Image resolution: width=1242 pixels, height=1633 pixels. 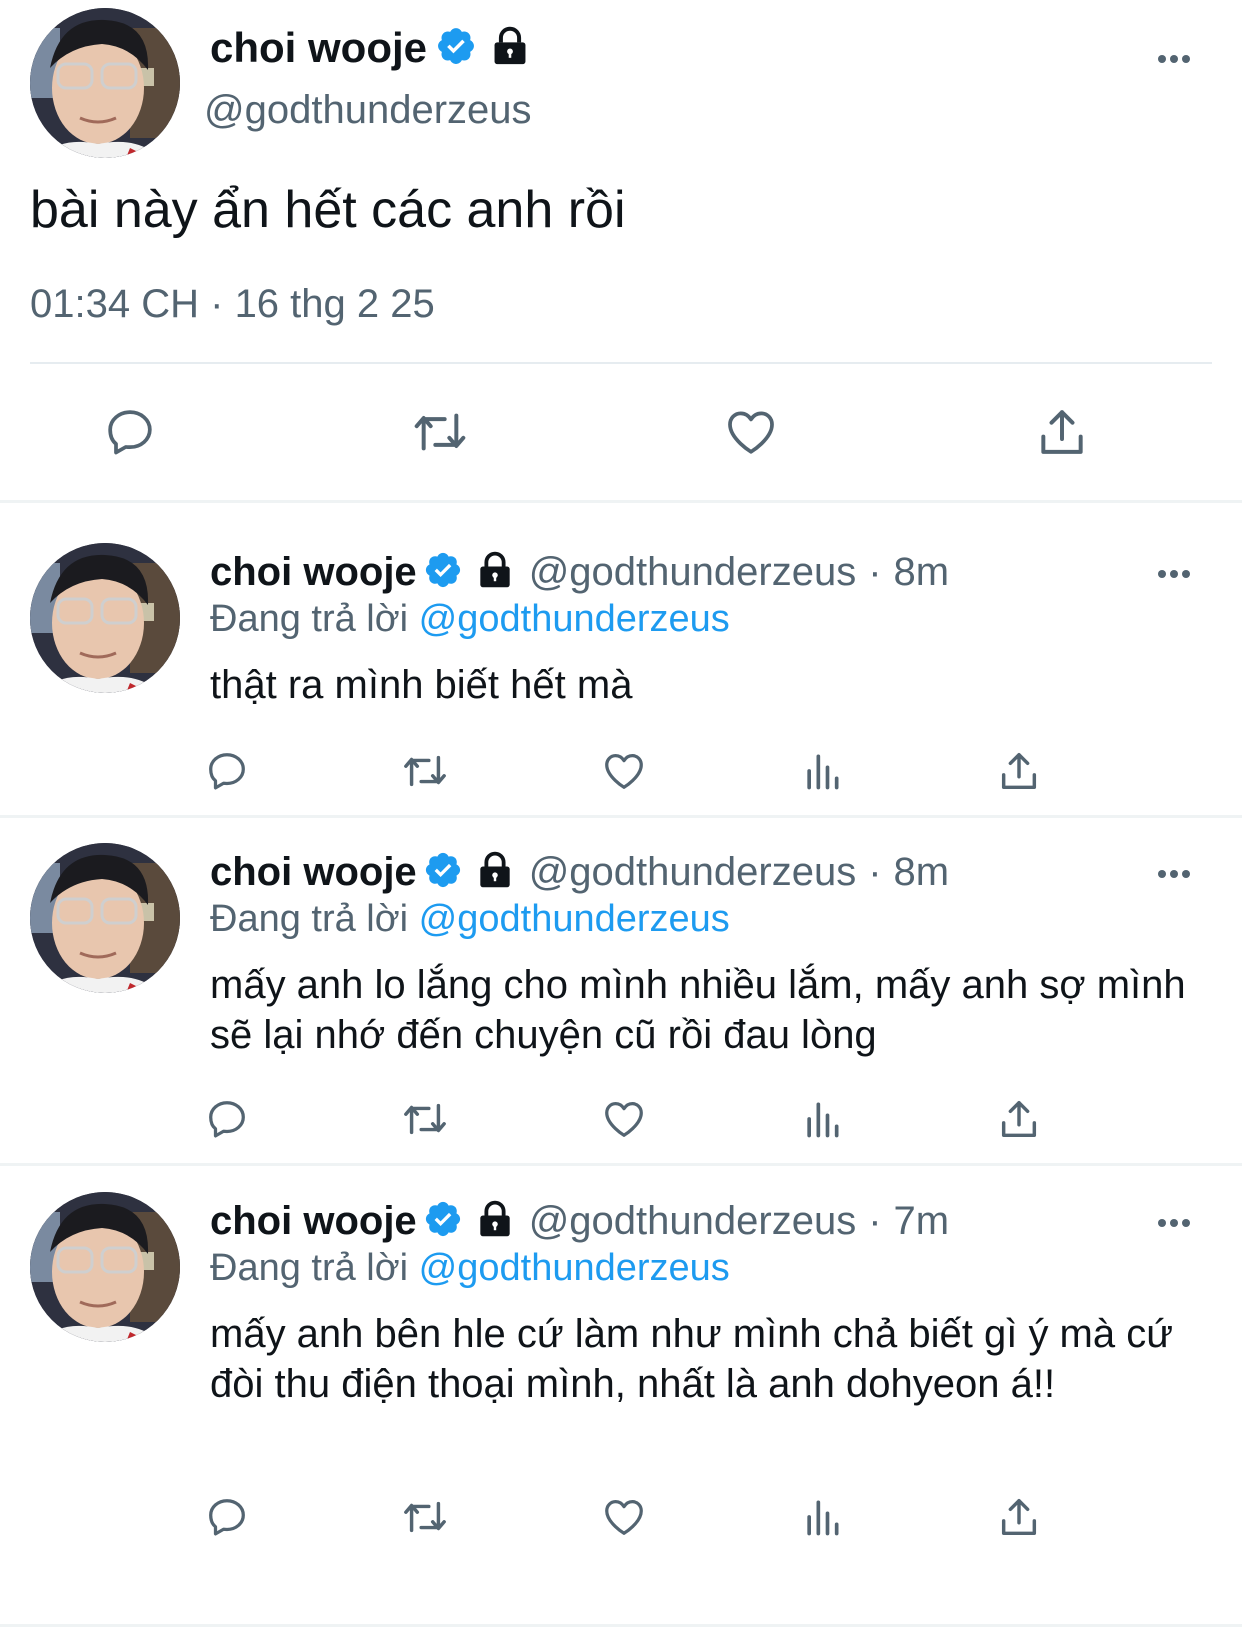 What do you see at coordinates (114, 304) in the screenshot?
I see `tweet-time: 01:34 CH` at bounding box center [114, 304].